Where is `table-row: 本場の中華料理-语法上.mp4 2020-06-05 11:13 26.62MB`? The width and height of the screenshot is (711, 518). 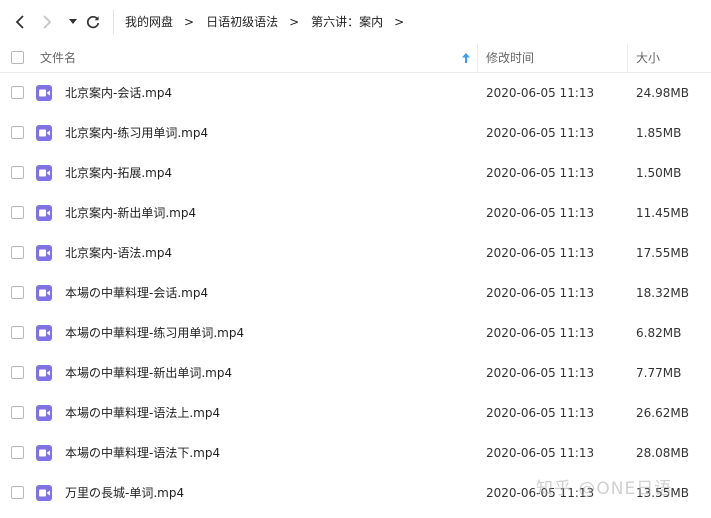 table-row: 本場の中華料理-语法上.mp4 2020-06-05 11:13 26.62MB is located at coordinates (355, 413).